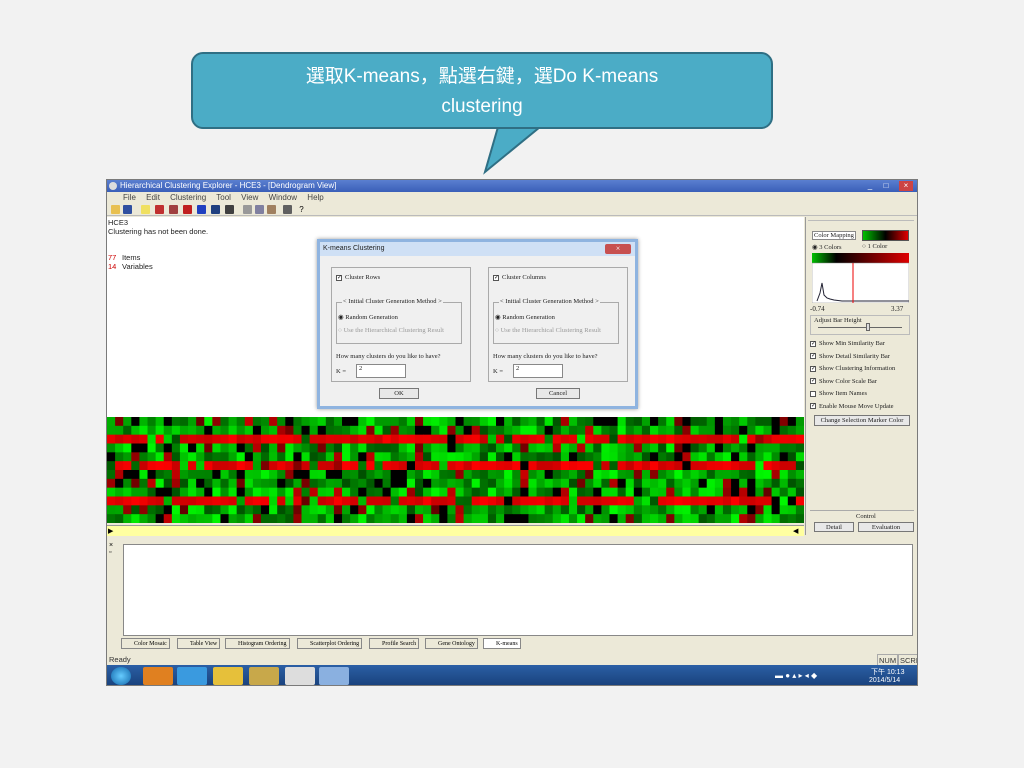 The image size is (1024, 768). What do you see at coordinates (187, 209) in the screenshot?
I see `scatter-icon` at bounding box center [187, 209].